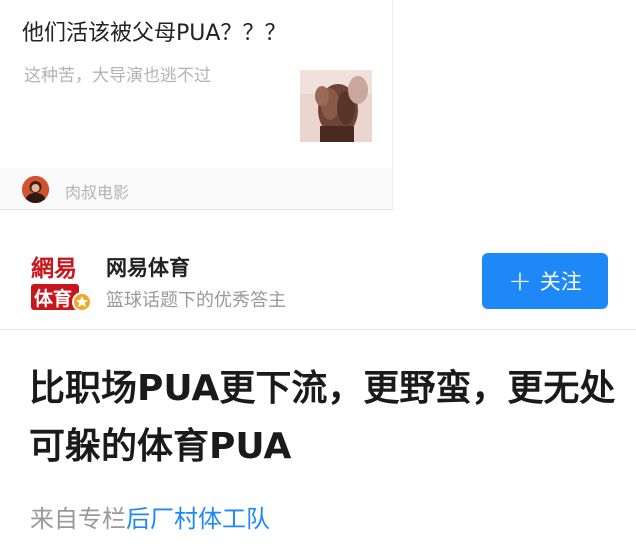 This screenshot has width=636, height=556. I want to click on profile-description: 篮球话题下的优秀答主, so click(196, 300).